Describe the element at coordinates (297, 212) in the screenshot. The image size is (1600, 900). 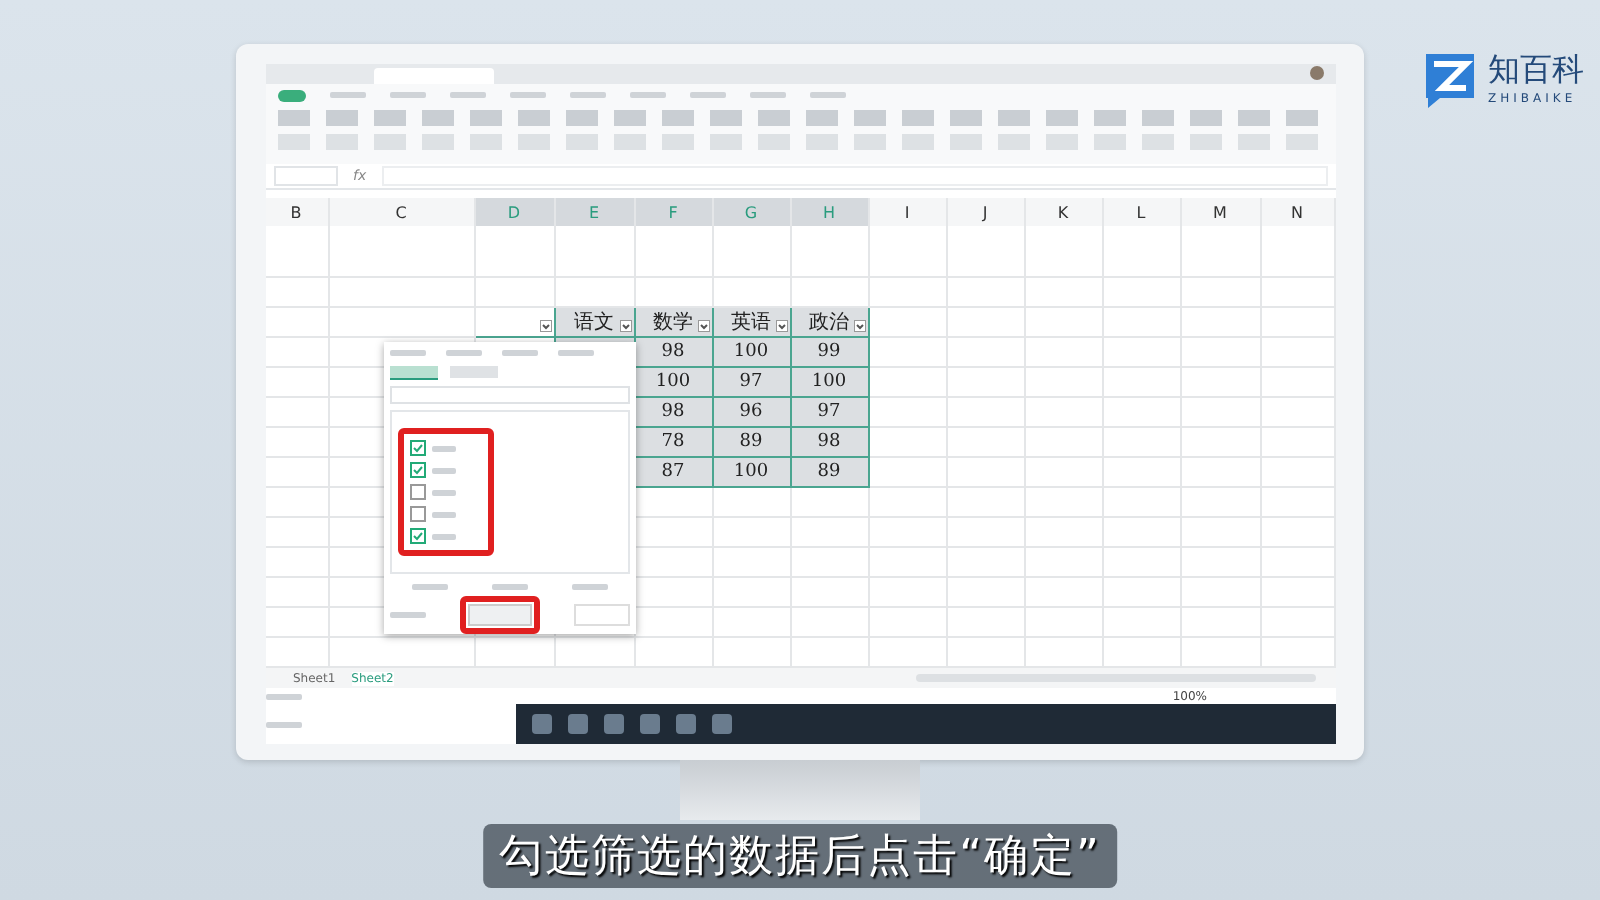
I see `column-header: B` at that location.